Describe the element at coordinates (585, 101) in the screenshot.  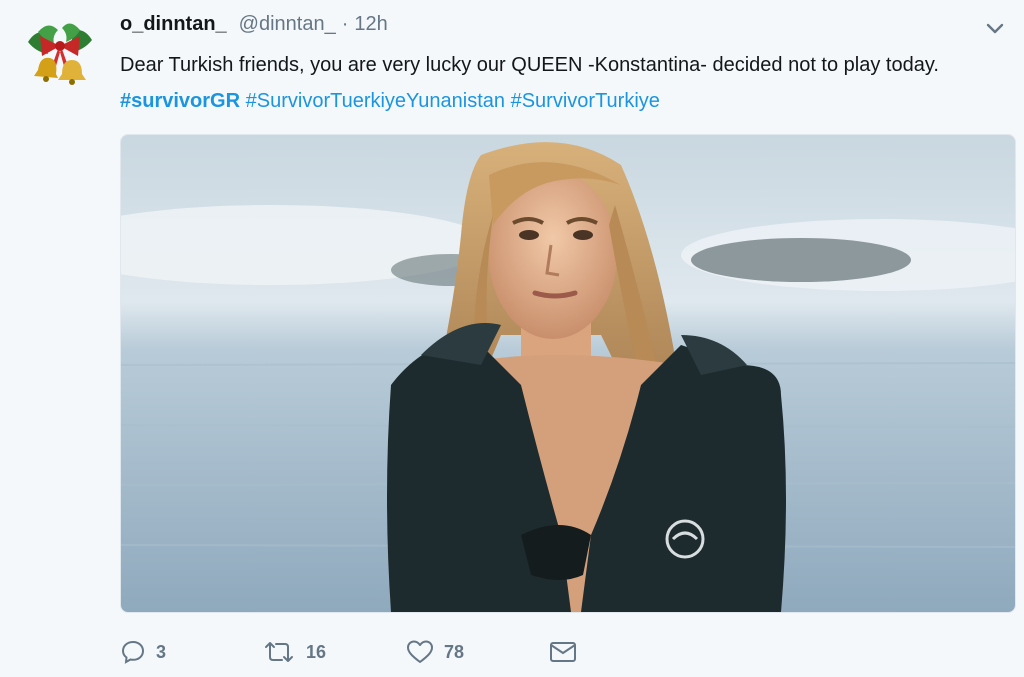
I see `hashtag-link: #SurvivorTurkiye` at that location.